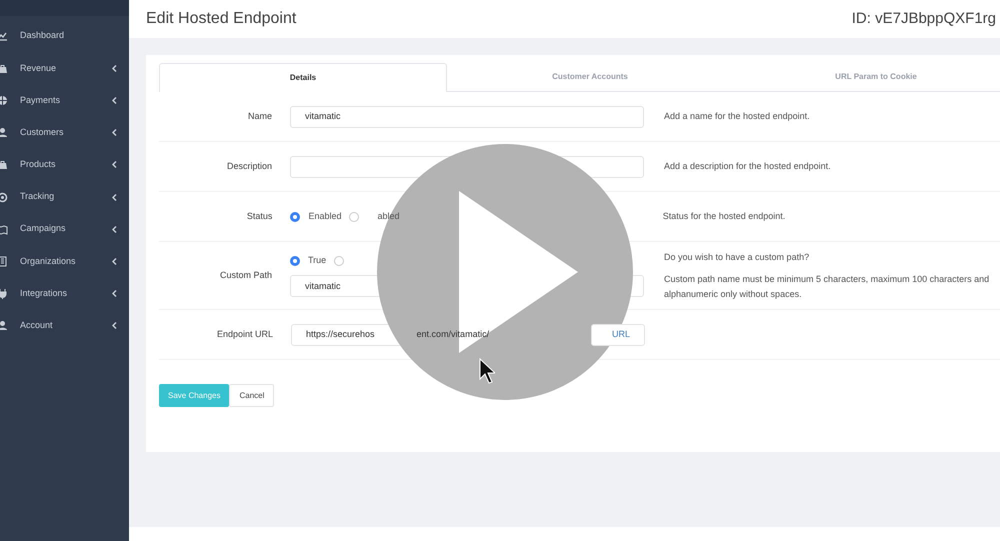 This screenshot has width=1000, height=541. What do you see at coordinates (924, 18) in the screenshot?
I see `endpoint-id: ID: vE7JBbppQXF1rg` at bounding box center [924, 18].